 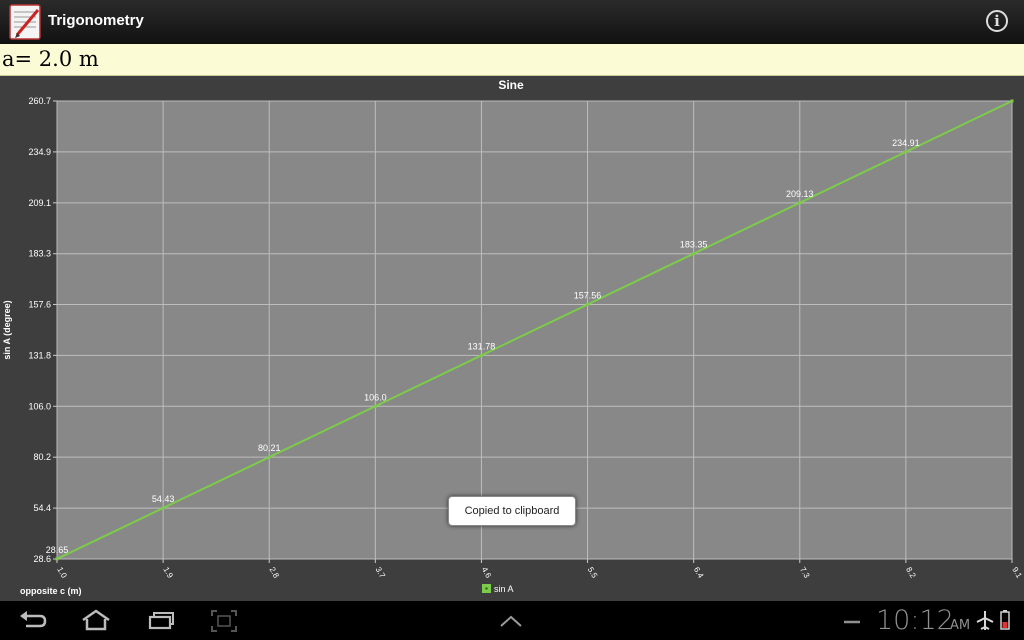 What do you see at coordinates (224, 621) in the screenshot?
I see `screenshot-icon` at bounding box center [224, 621].